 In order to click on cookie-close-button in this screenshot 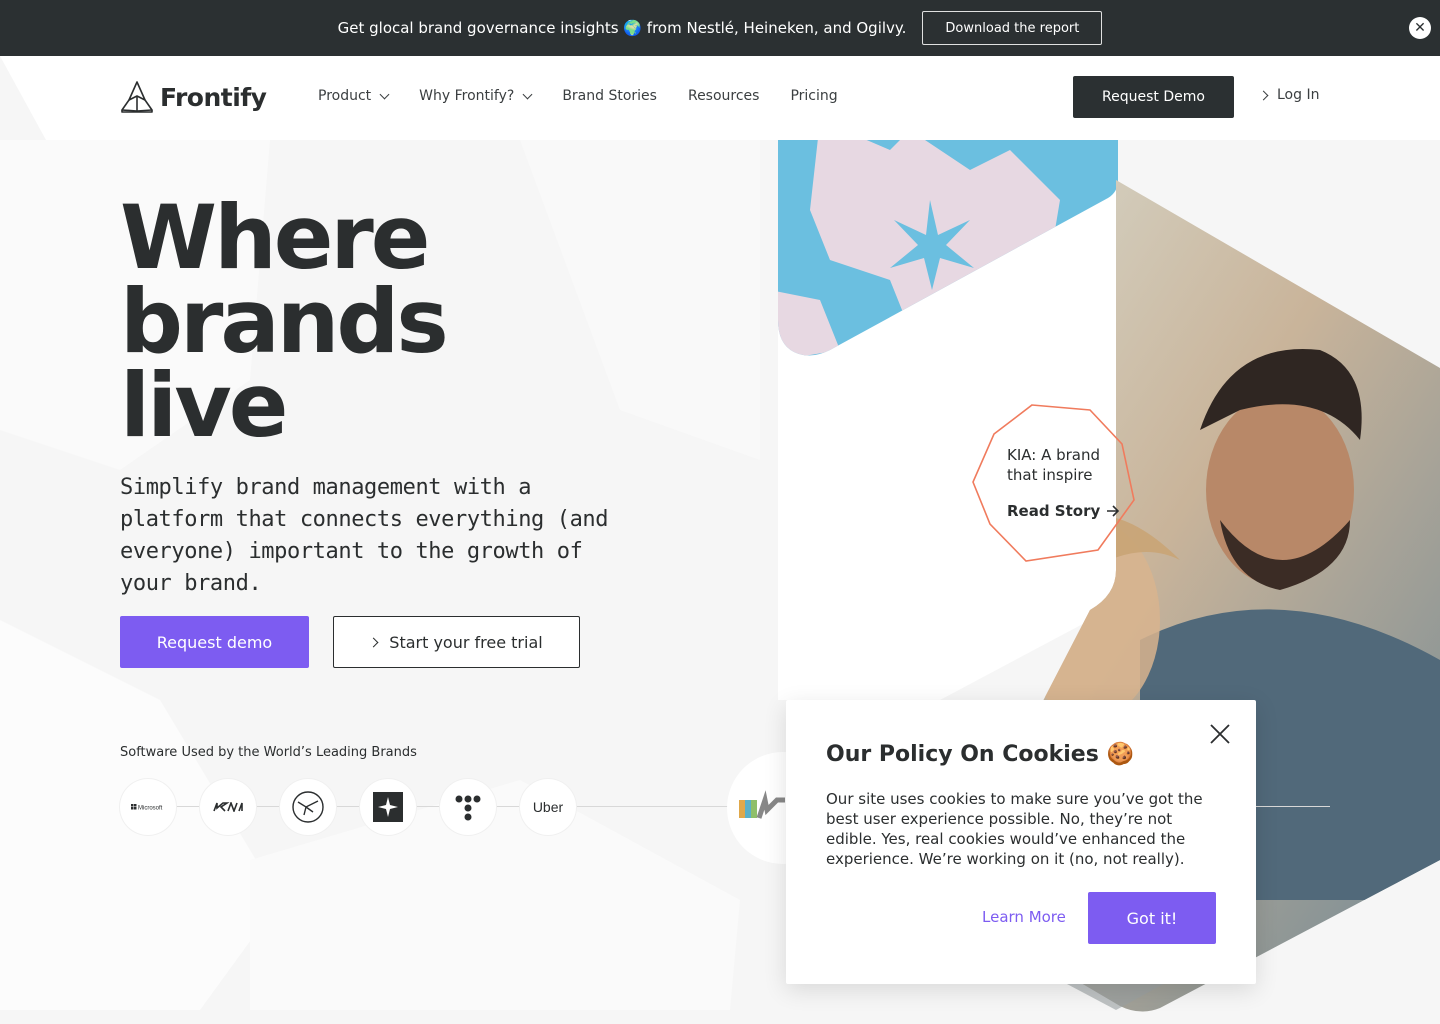, I will do `click(1220, 734)`.